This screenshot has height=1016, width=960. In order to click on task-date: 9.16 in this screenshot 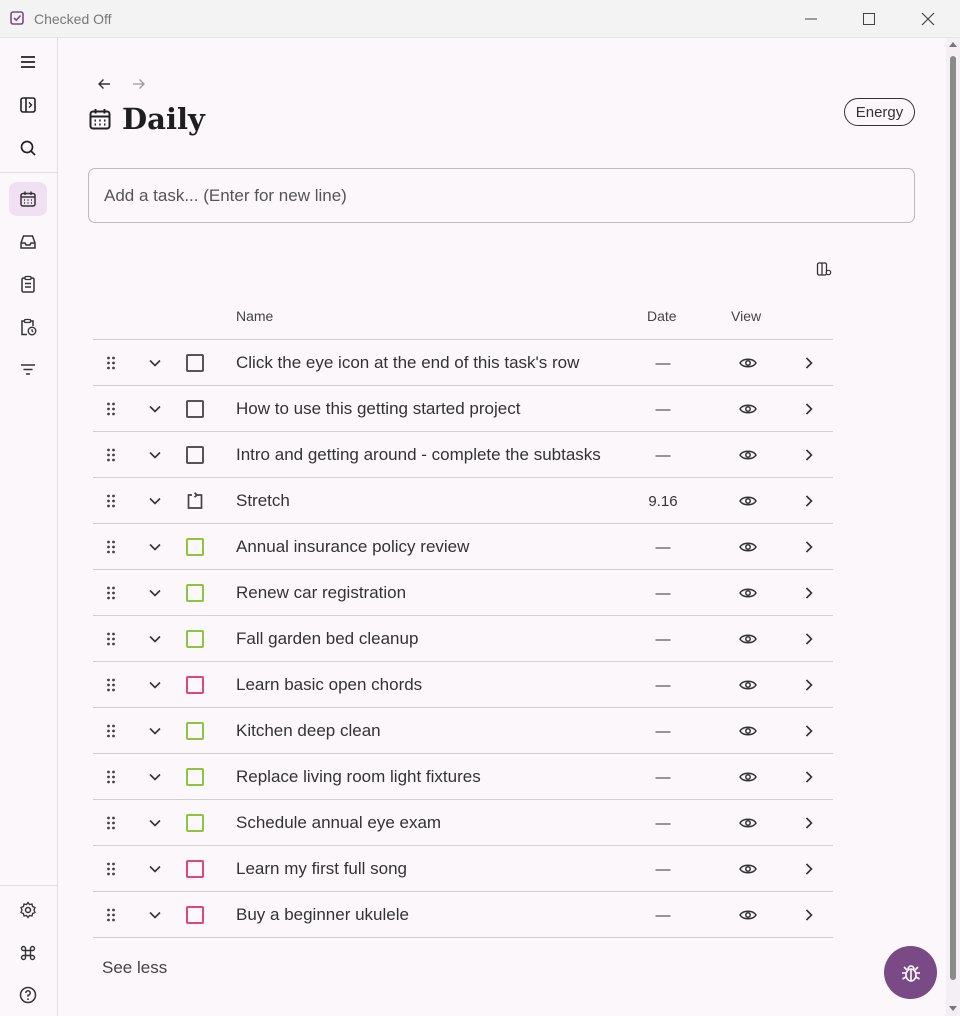, I will do `click(663, 501)`.